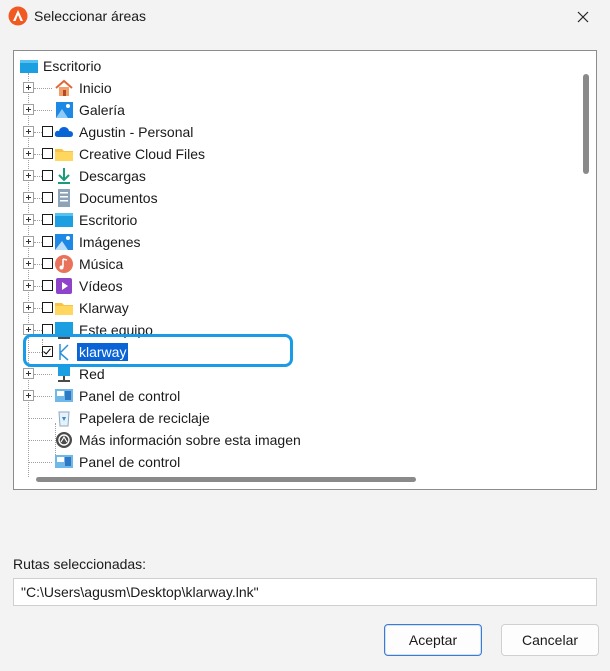  I want to click on horizontal-scrollbar, so click(226, 479).